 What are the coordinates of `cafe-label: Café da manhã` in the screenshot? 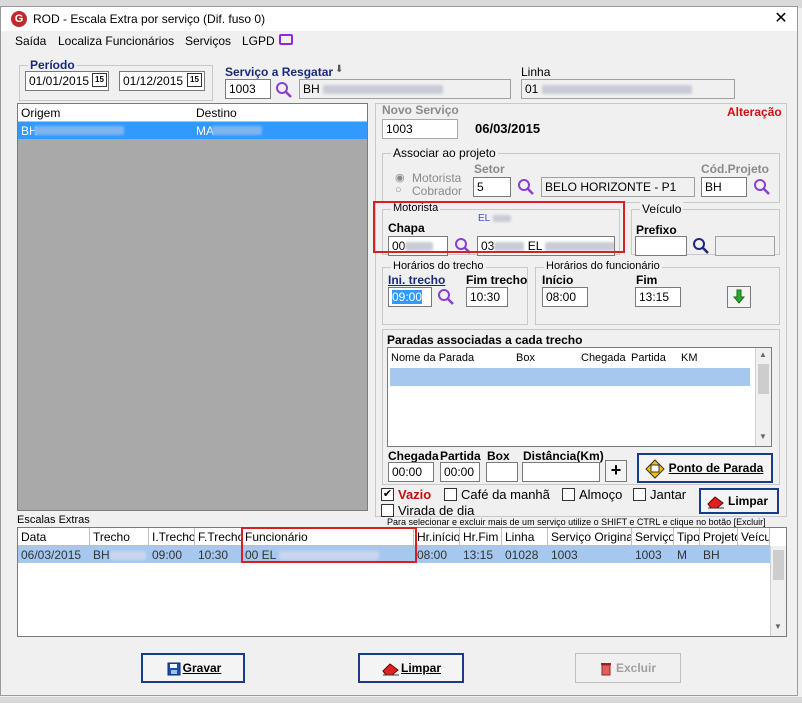 It's located at (505, 494).